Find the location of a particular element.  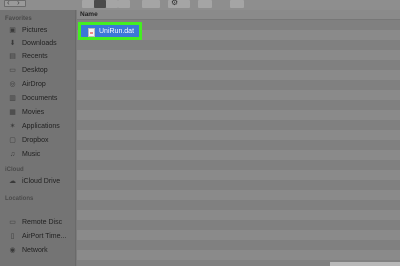

sidebar-item-label: iCloud Drive is located at coordinates (41, 181).